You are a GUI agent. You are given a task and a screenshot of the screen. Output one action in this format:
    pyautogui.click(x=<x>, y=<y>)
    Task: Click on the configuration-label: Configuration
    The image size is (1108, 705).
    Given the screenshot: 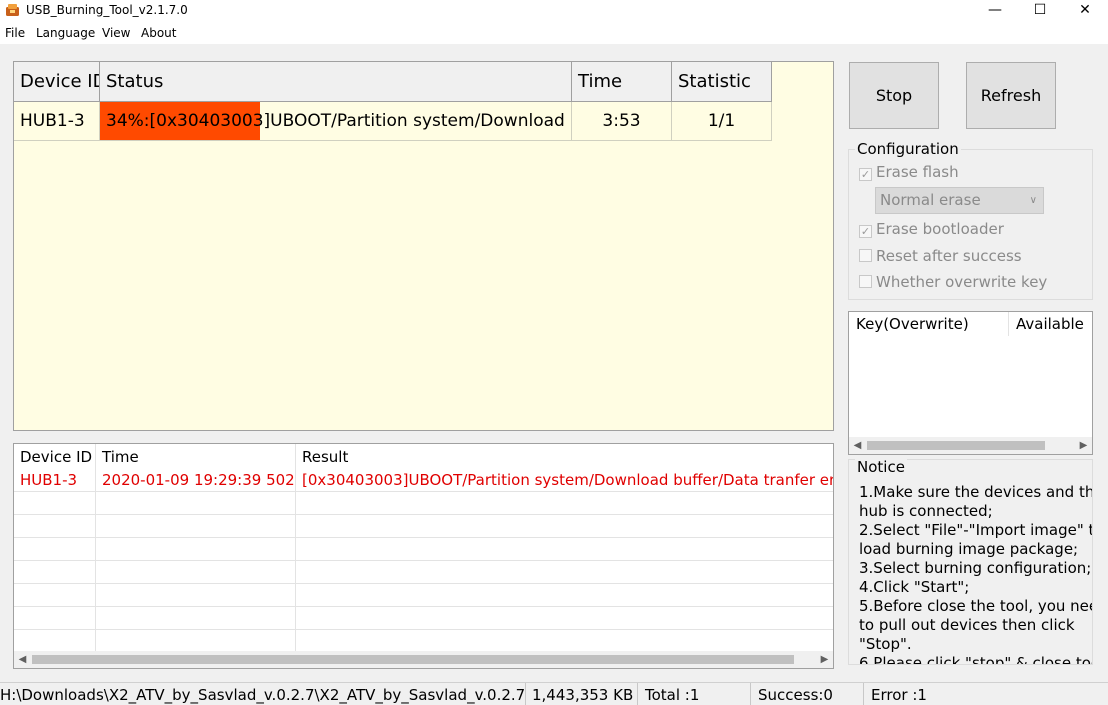 What is the action you would take?
    pyautogui.click(x=908, y=149)
    